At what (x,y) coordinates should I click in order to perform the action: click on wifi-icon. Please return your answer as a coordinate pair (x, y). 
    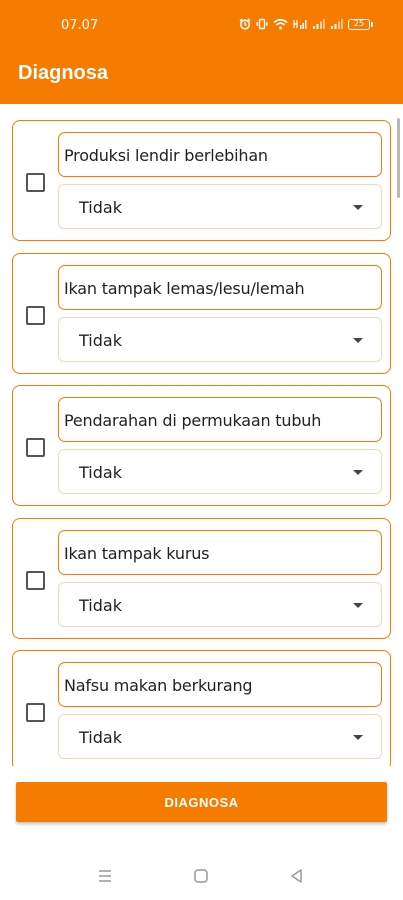
    Looking at the image, I should click on (280, 24).